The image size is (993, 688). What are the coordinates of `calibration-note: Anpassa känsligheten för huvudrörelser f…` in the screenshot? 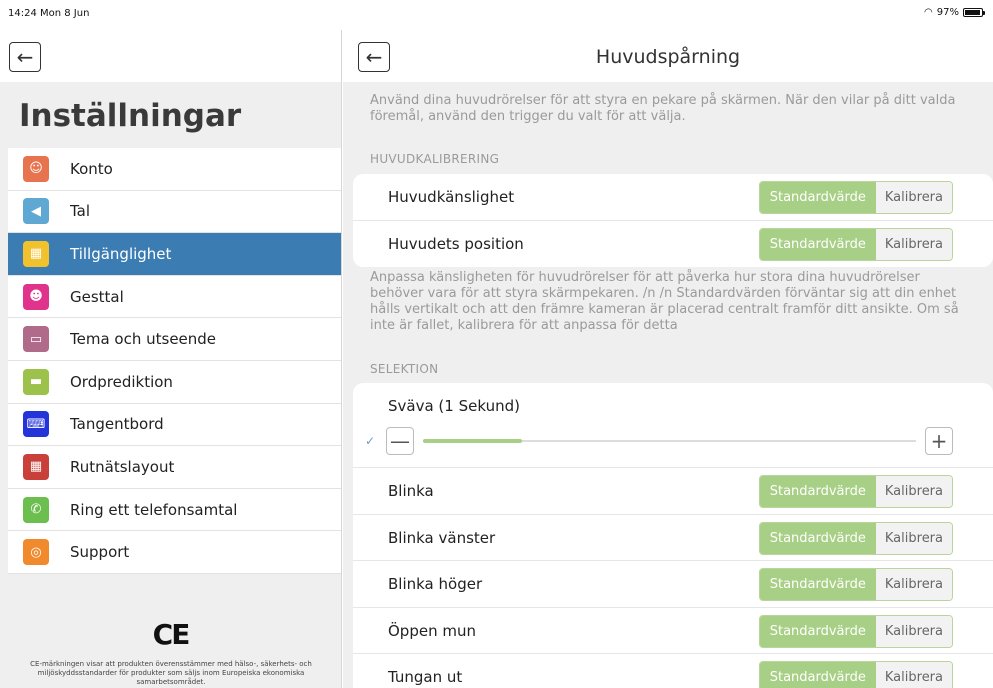 It's located at (664, 301).